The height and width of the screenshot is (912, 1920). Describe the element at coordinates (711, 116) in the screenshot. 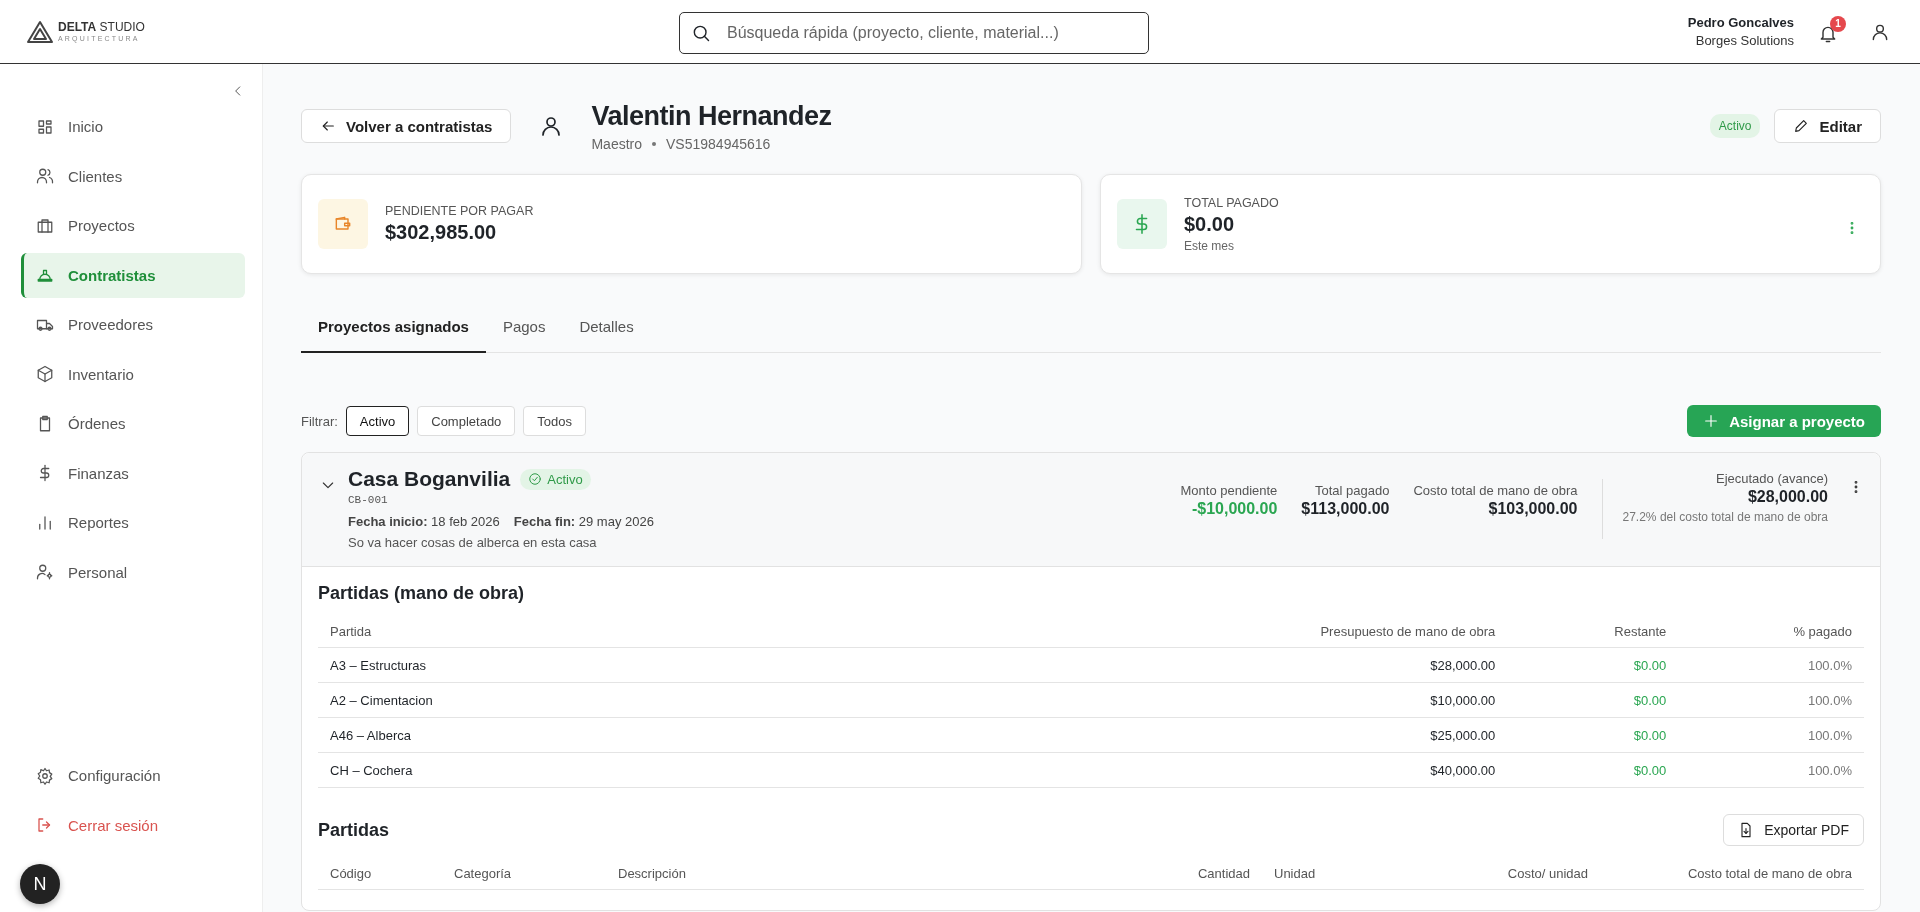

I see `contractor-name: Valentin Hernandez` at that location.